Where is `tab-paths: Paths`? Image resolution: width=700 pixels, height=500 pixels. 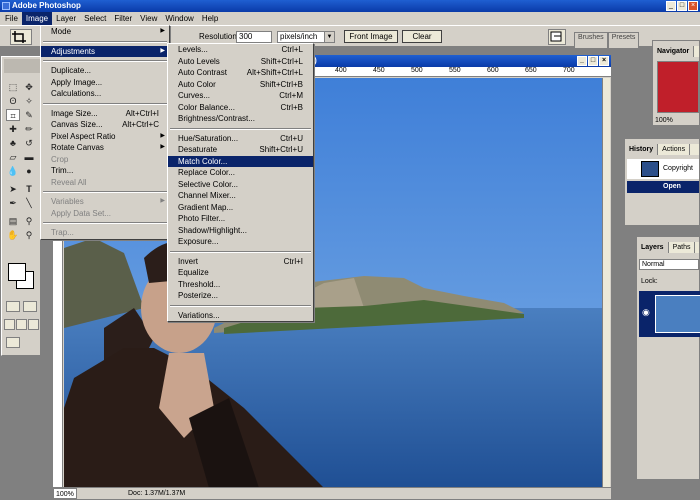 tab-paths: Paths is located at coordinates (682, 247).